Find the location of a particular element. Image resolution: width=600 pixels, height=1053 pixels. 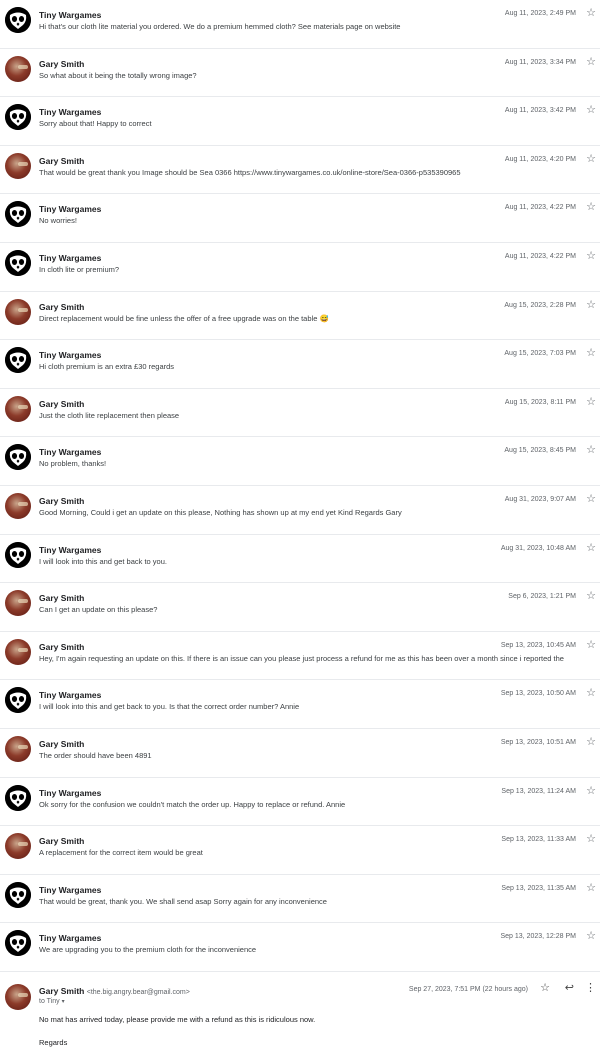

message-date: Aug 11, 2023, 4:22 PM is located at coordinates (540, 256).